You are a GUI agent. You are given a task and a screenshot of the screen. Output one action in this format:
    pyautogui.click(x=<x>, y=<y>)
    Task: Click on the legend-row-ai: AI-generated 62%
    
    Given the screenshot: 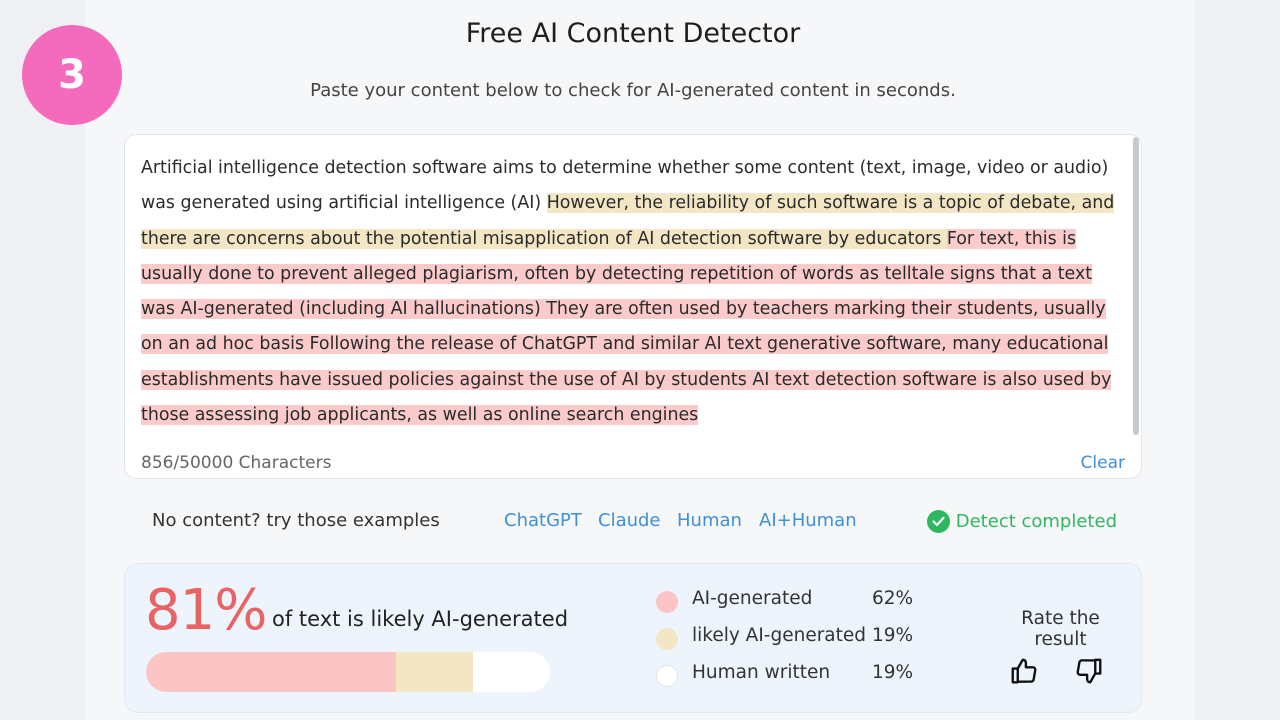 What is the action you would take?
    pyautogui.click(x=791, y=606)
    